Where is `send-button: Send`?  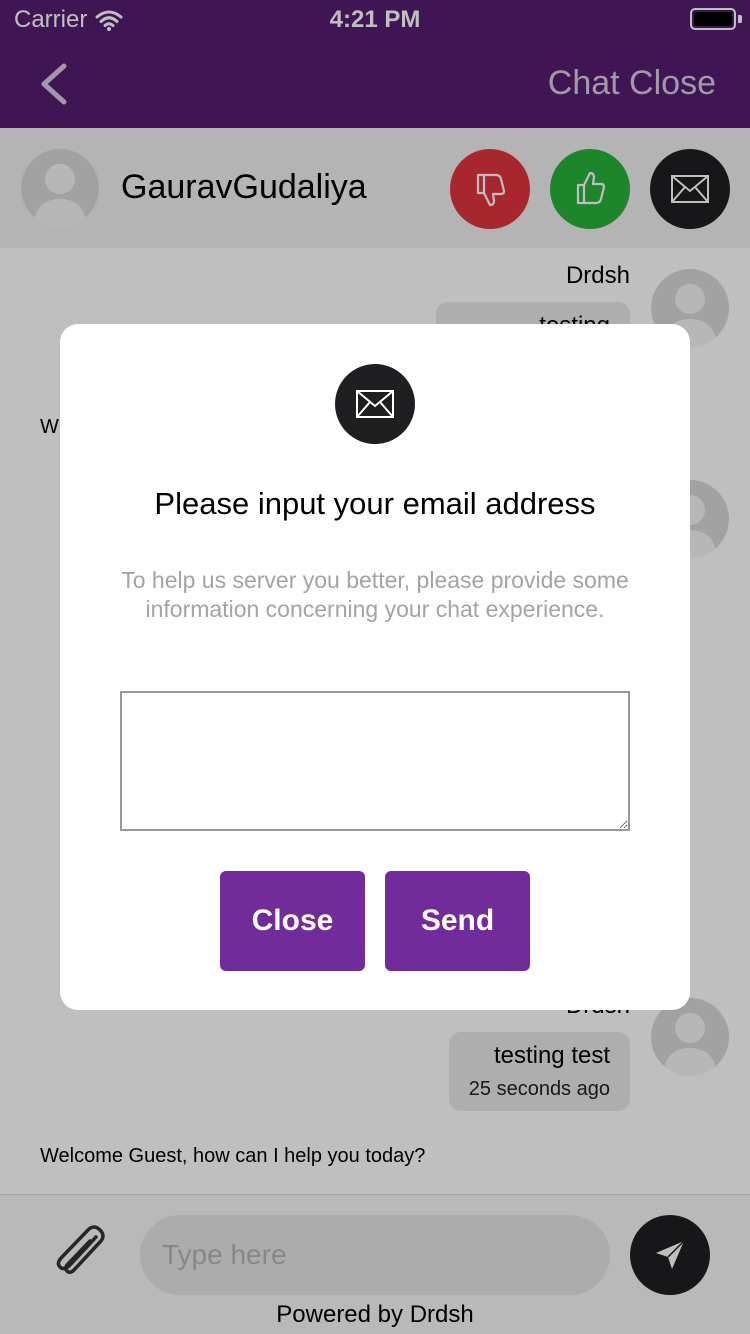 send-button: Send is located at coordinates (457, 921).